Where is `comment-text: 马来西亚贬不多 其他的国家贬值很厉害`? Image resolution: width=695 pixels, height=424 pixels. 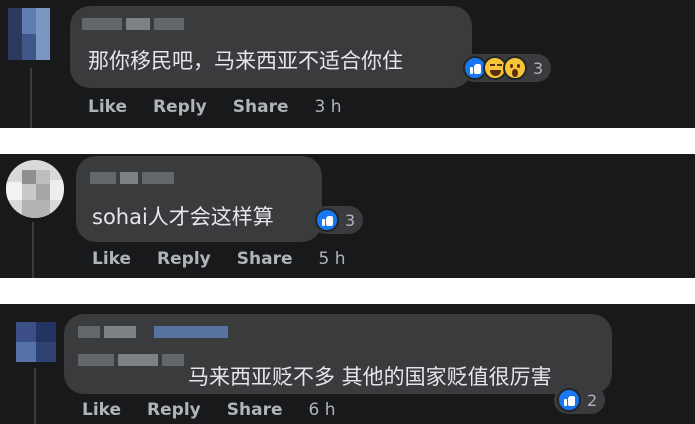
comment-text: 马来西亚贬不多 其他的国家贬值很厉害 is located at coordinates (370, 377).